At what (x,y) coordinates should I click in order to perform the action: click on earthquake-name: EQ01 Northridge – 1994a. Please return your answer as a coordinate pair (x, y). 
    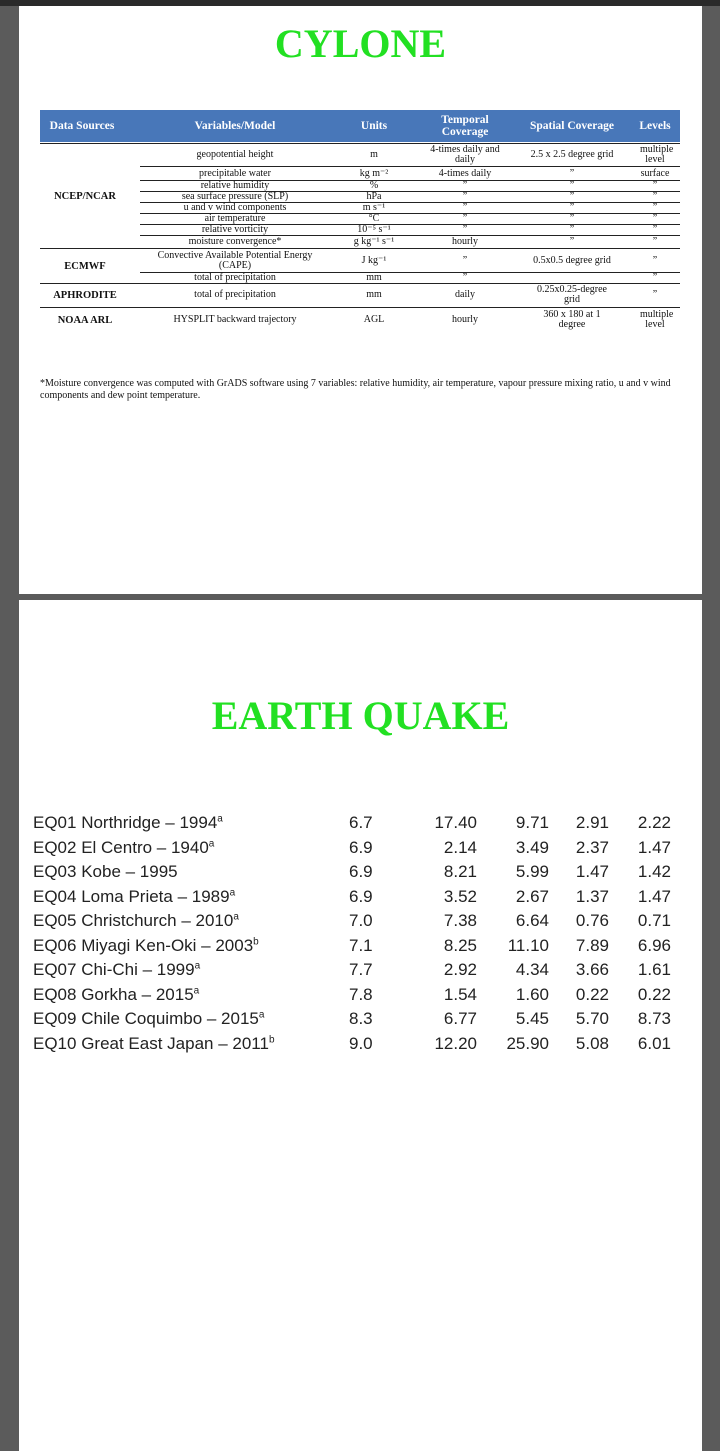
    Looking at the image, I should click on (128, 823).